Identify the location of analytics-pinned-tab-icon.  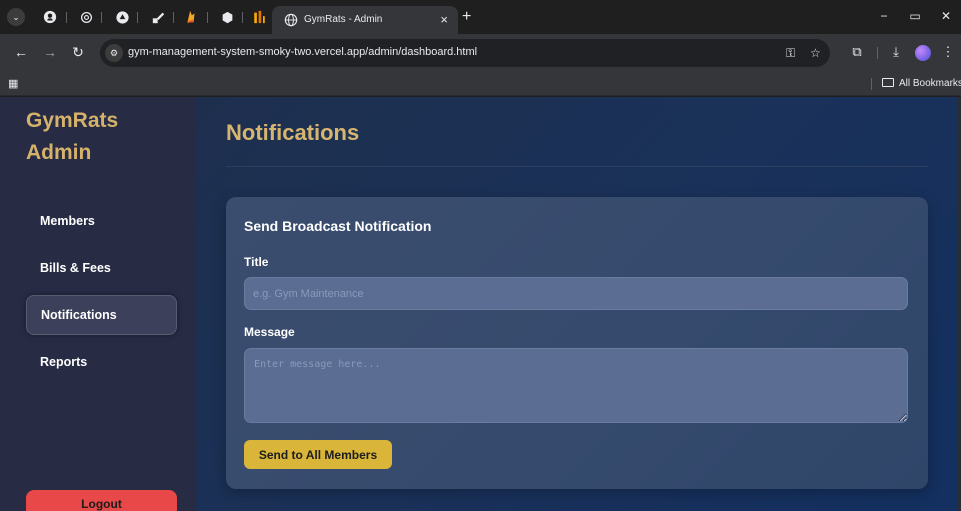
(259, 17).